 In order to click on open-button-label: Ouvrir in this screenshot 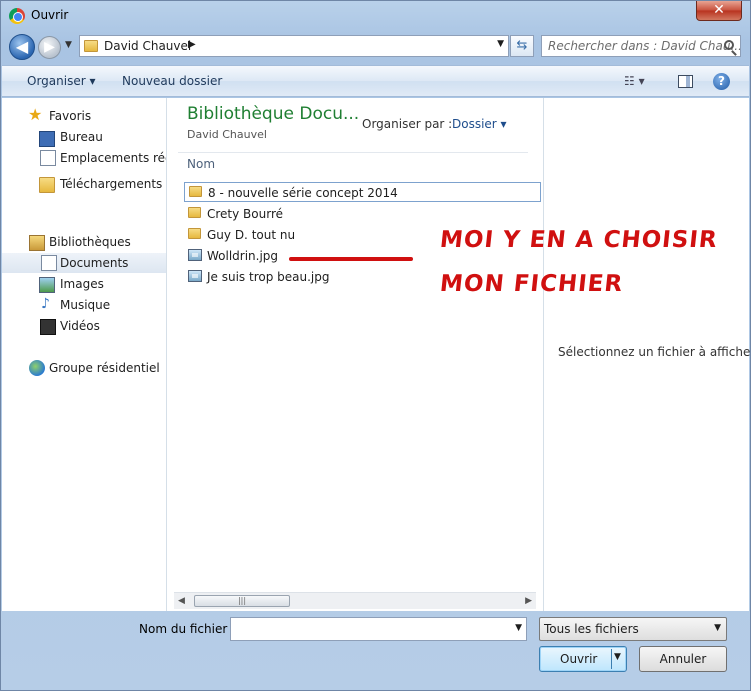, I will do `click(579, 659)`.